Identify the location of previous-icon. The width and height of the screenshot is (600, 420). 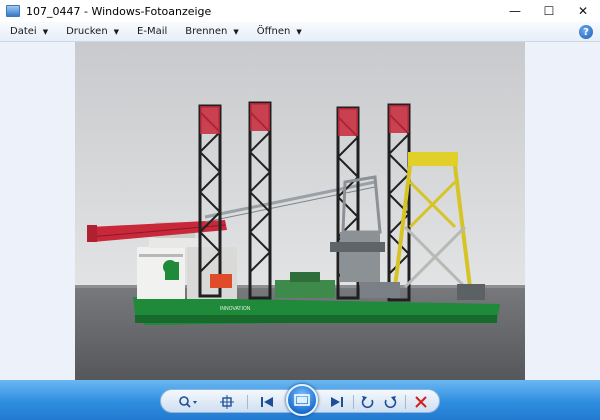
(267, 402).